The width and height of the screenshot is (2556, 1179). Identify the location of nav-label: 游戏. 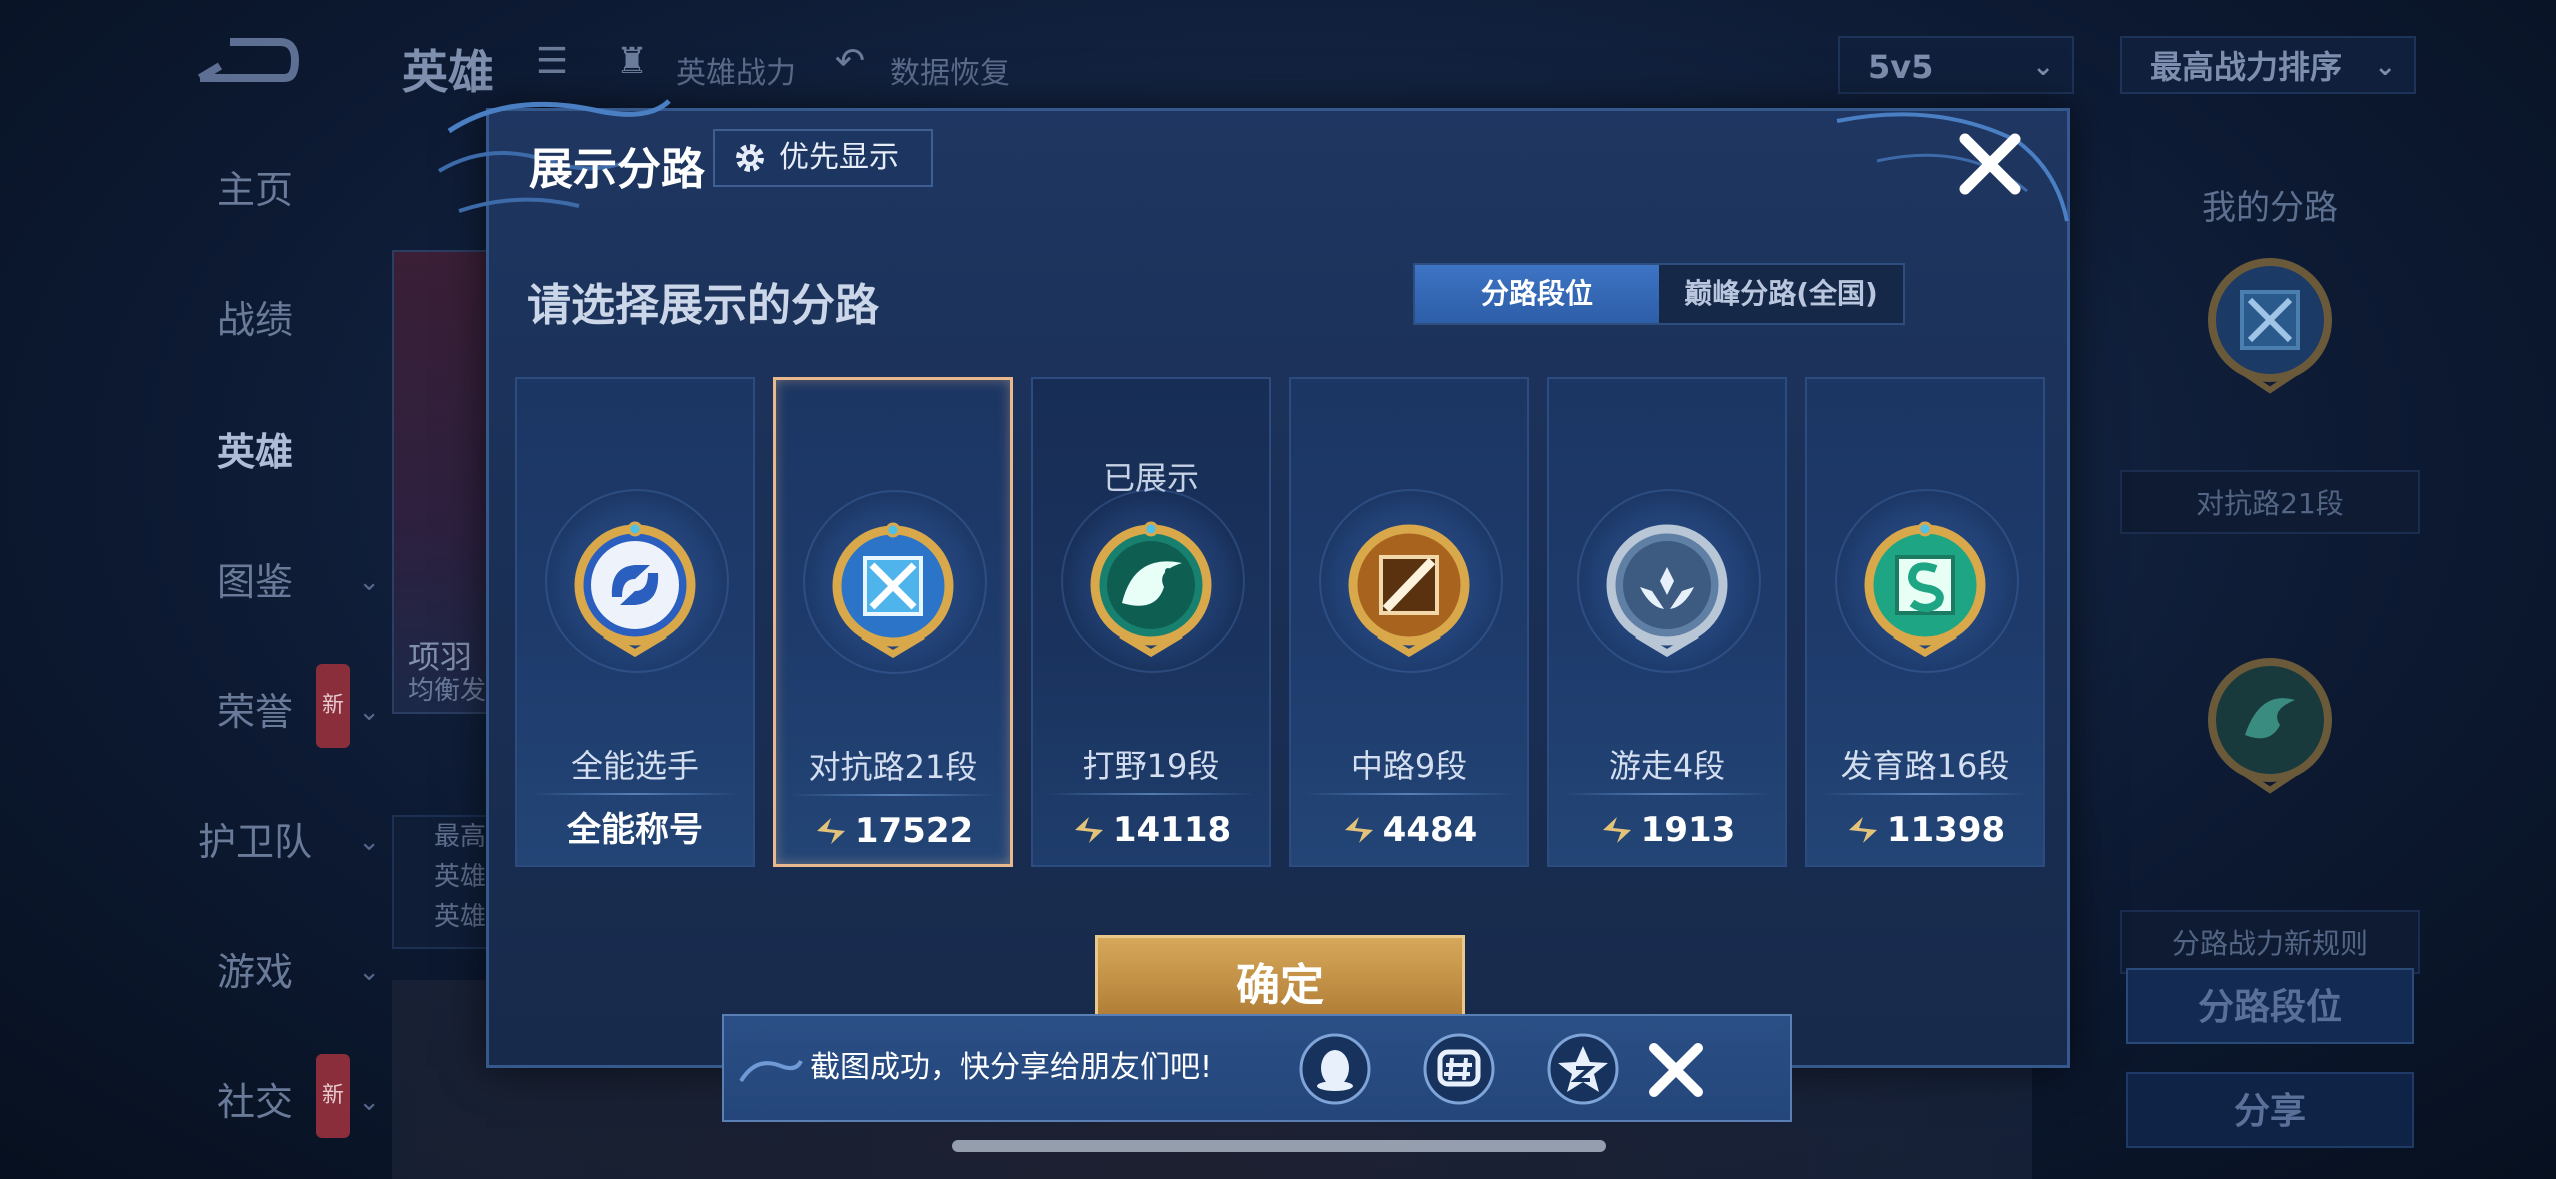
(254, 972).